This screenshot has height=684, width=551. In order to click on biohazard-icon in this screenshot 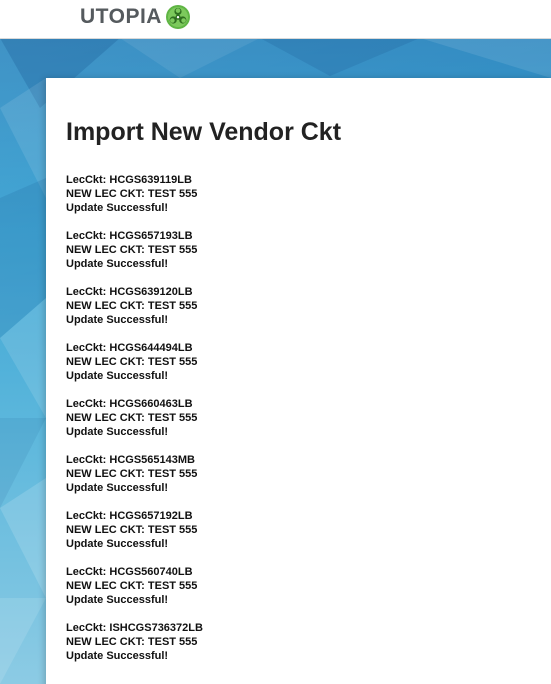, I will do `click(177, 17)`.